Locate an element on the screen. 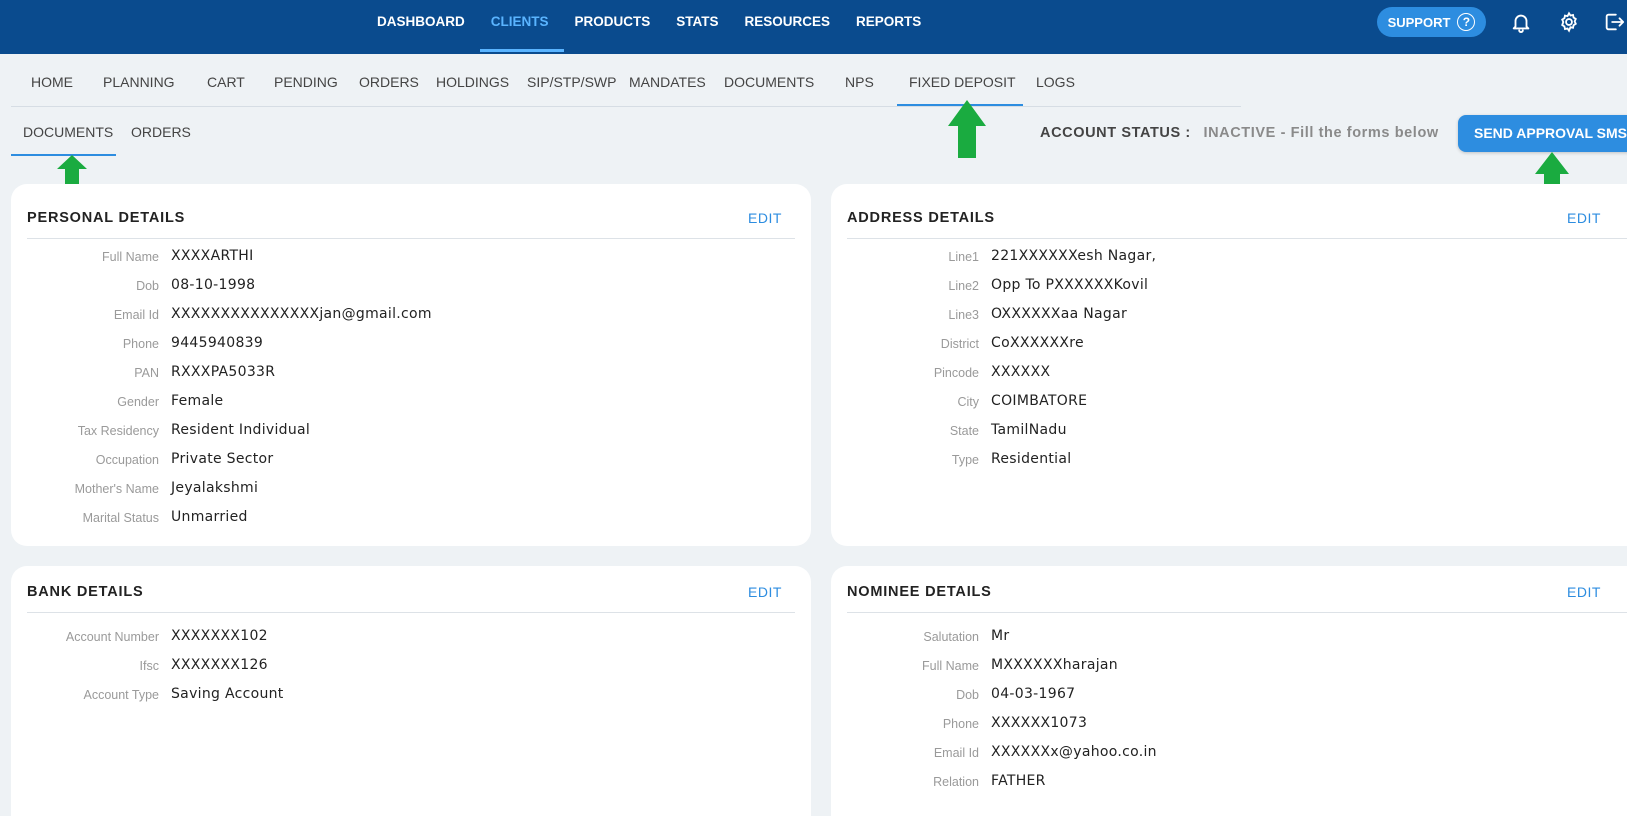  bank-edit-button: EDIT is located at coordinates (765, 592).